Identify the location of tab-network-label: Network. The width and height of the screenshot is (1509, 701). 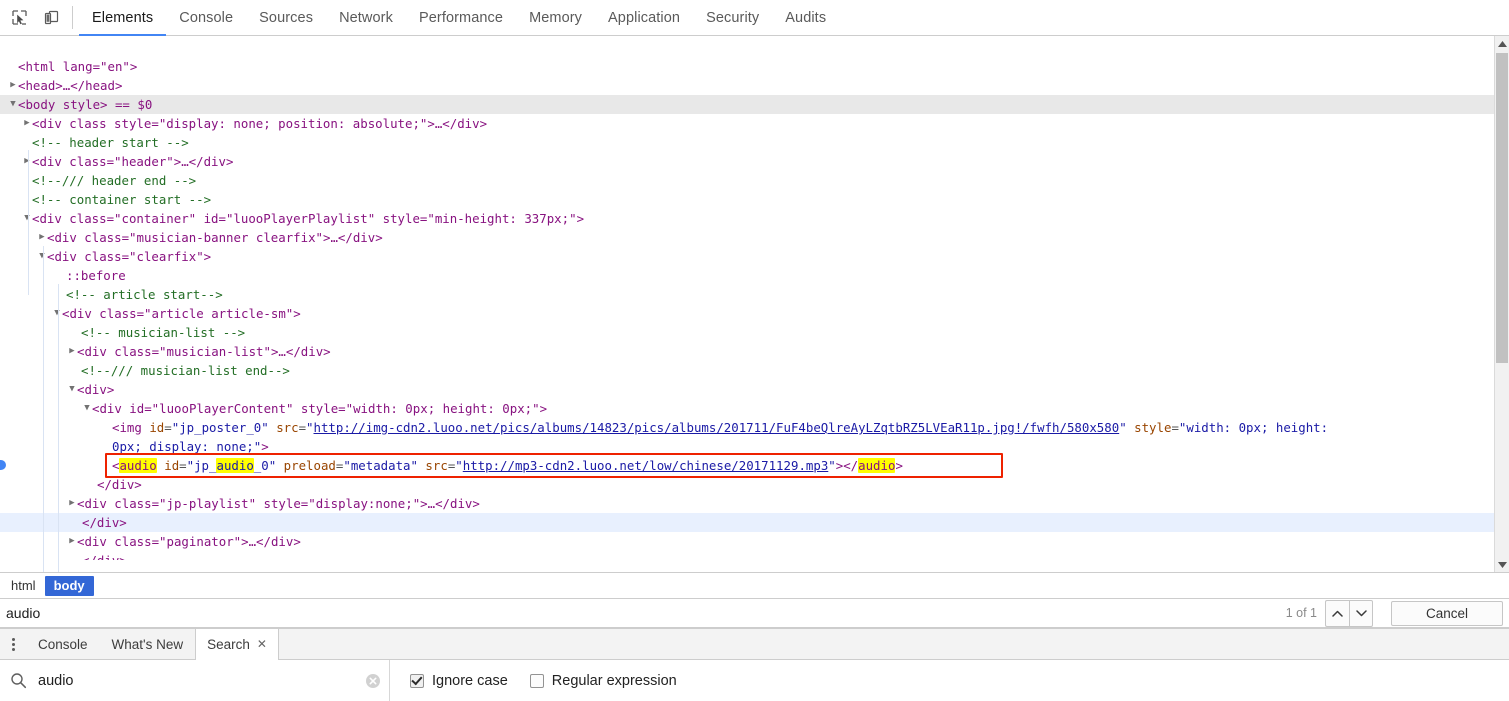
(366, 17).